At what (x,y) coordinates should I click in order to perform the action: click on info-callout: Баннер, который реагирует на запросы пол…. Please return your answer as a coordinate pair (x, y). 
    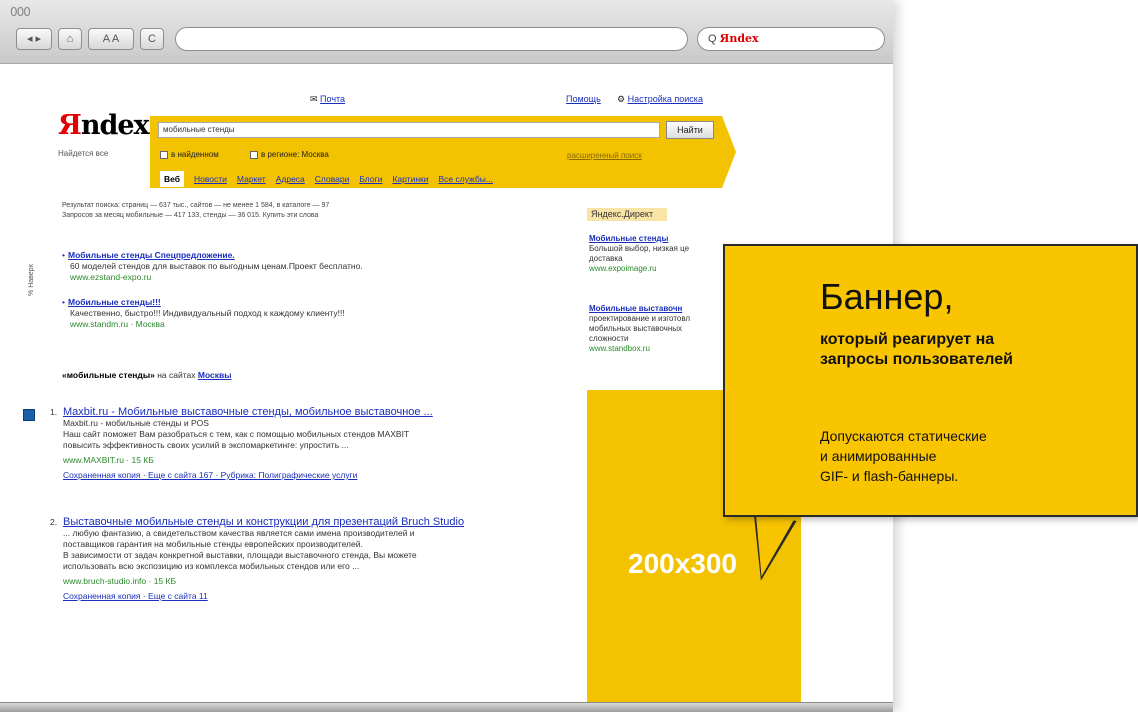
    Looking at the image, I should click on (930, 380).